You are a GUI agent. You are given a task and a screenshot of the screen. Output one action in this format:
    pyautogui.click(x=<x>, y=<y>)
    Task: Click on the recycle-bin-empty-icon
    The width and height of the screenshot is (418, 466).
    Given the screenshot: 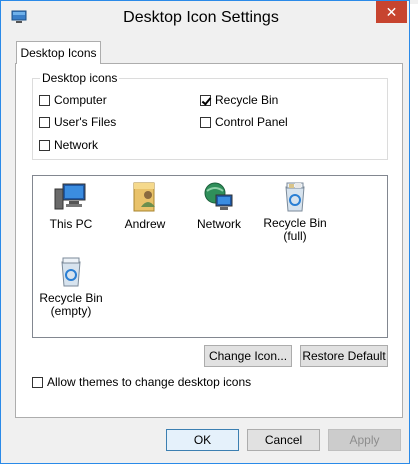 What is the action you would take?
    pyautogui.click(x=71, y=272)
    